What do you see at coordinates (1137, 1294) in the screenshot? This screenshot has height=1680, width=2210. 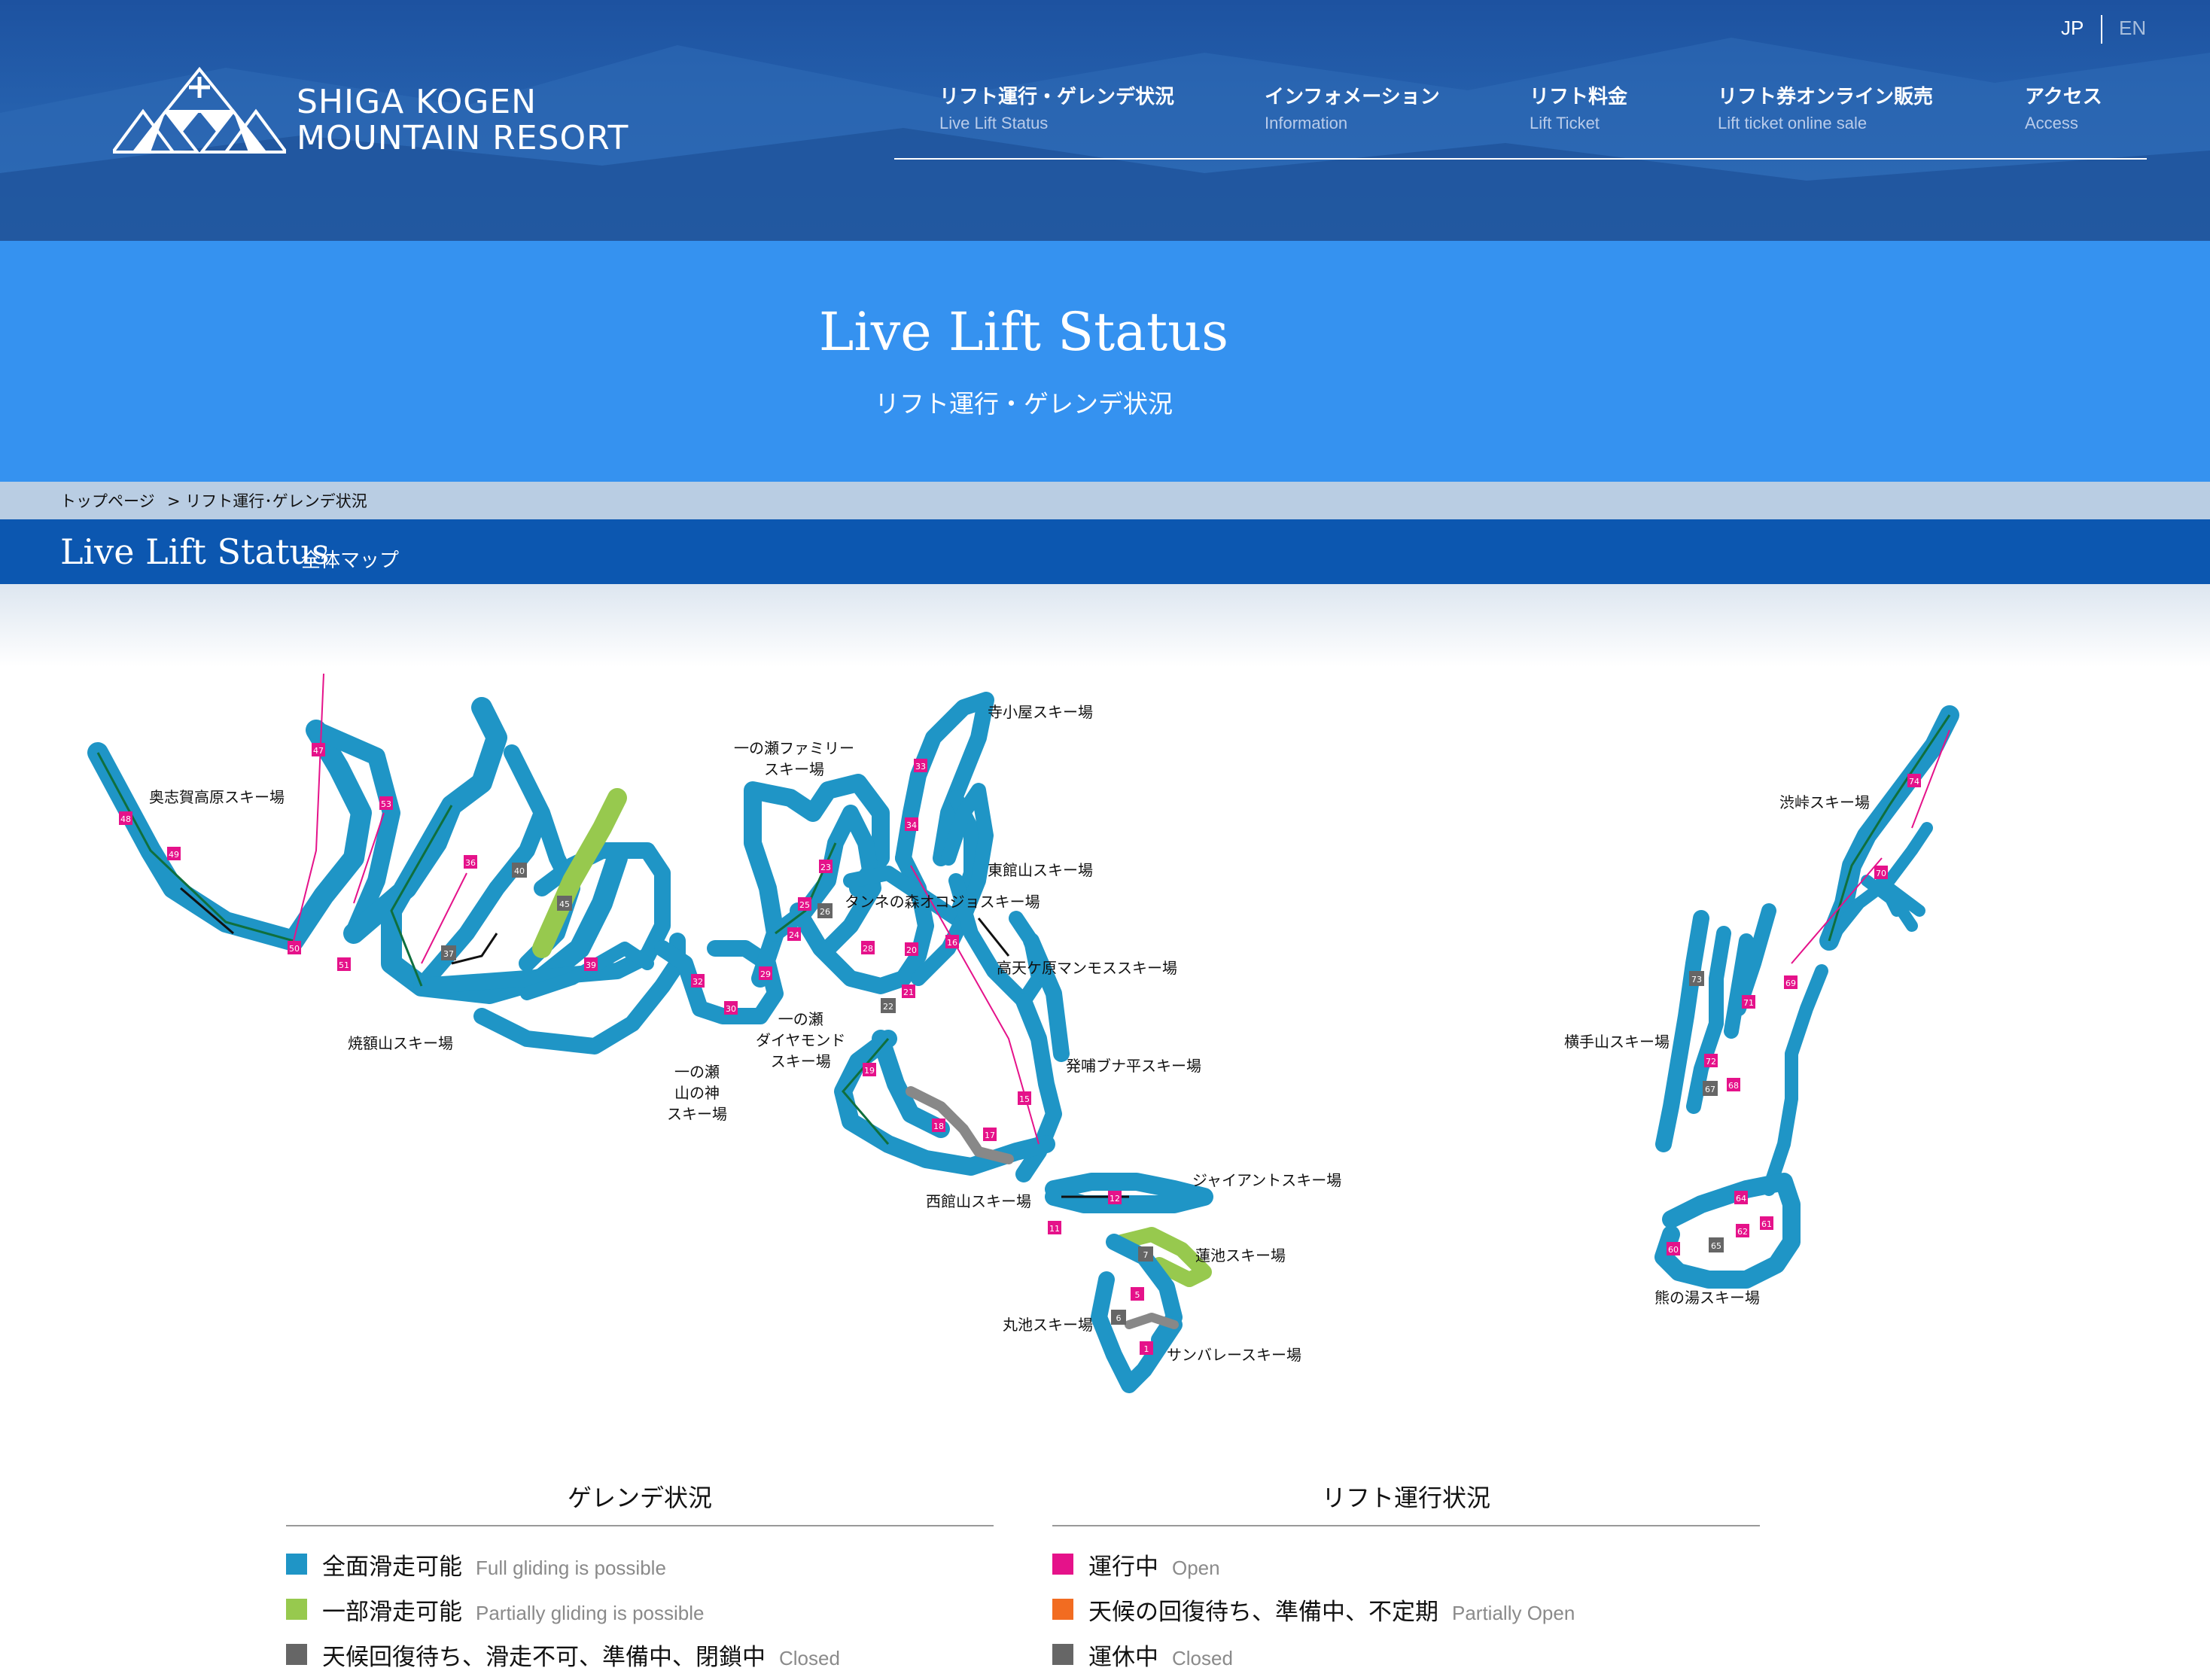 I see `lift-5-marker: 5` at bounding box center [1137, 1294].